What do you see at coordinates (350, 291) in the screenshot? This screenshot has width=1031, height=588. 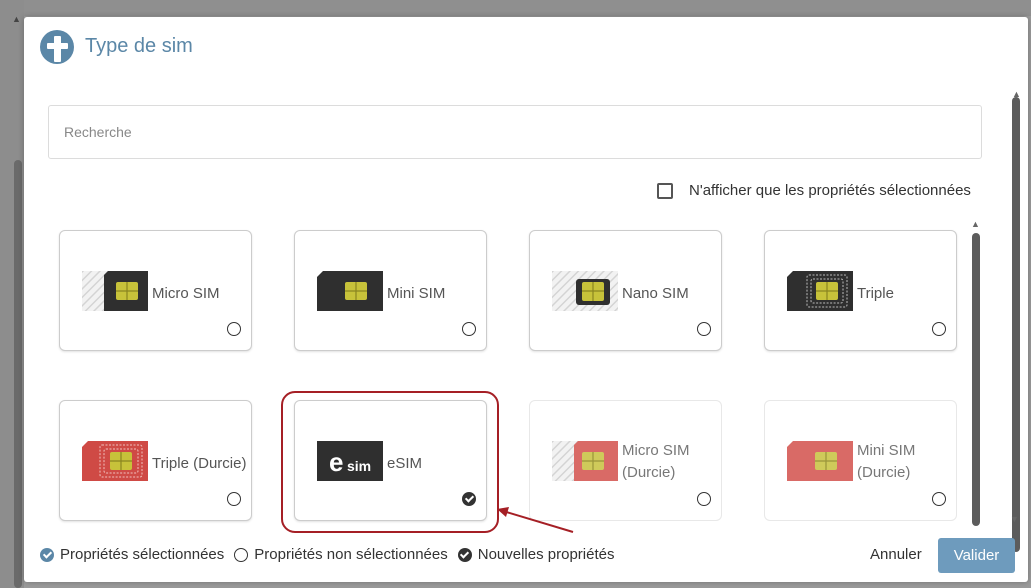 I see `mini-sim-icon` at bounding box center [350, 291].